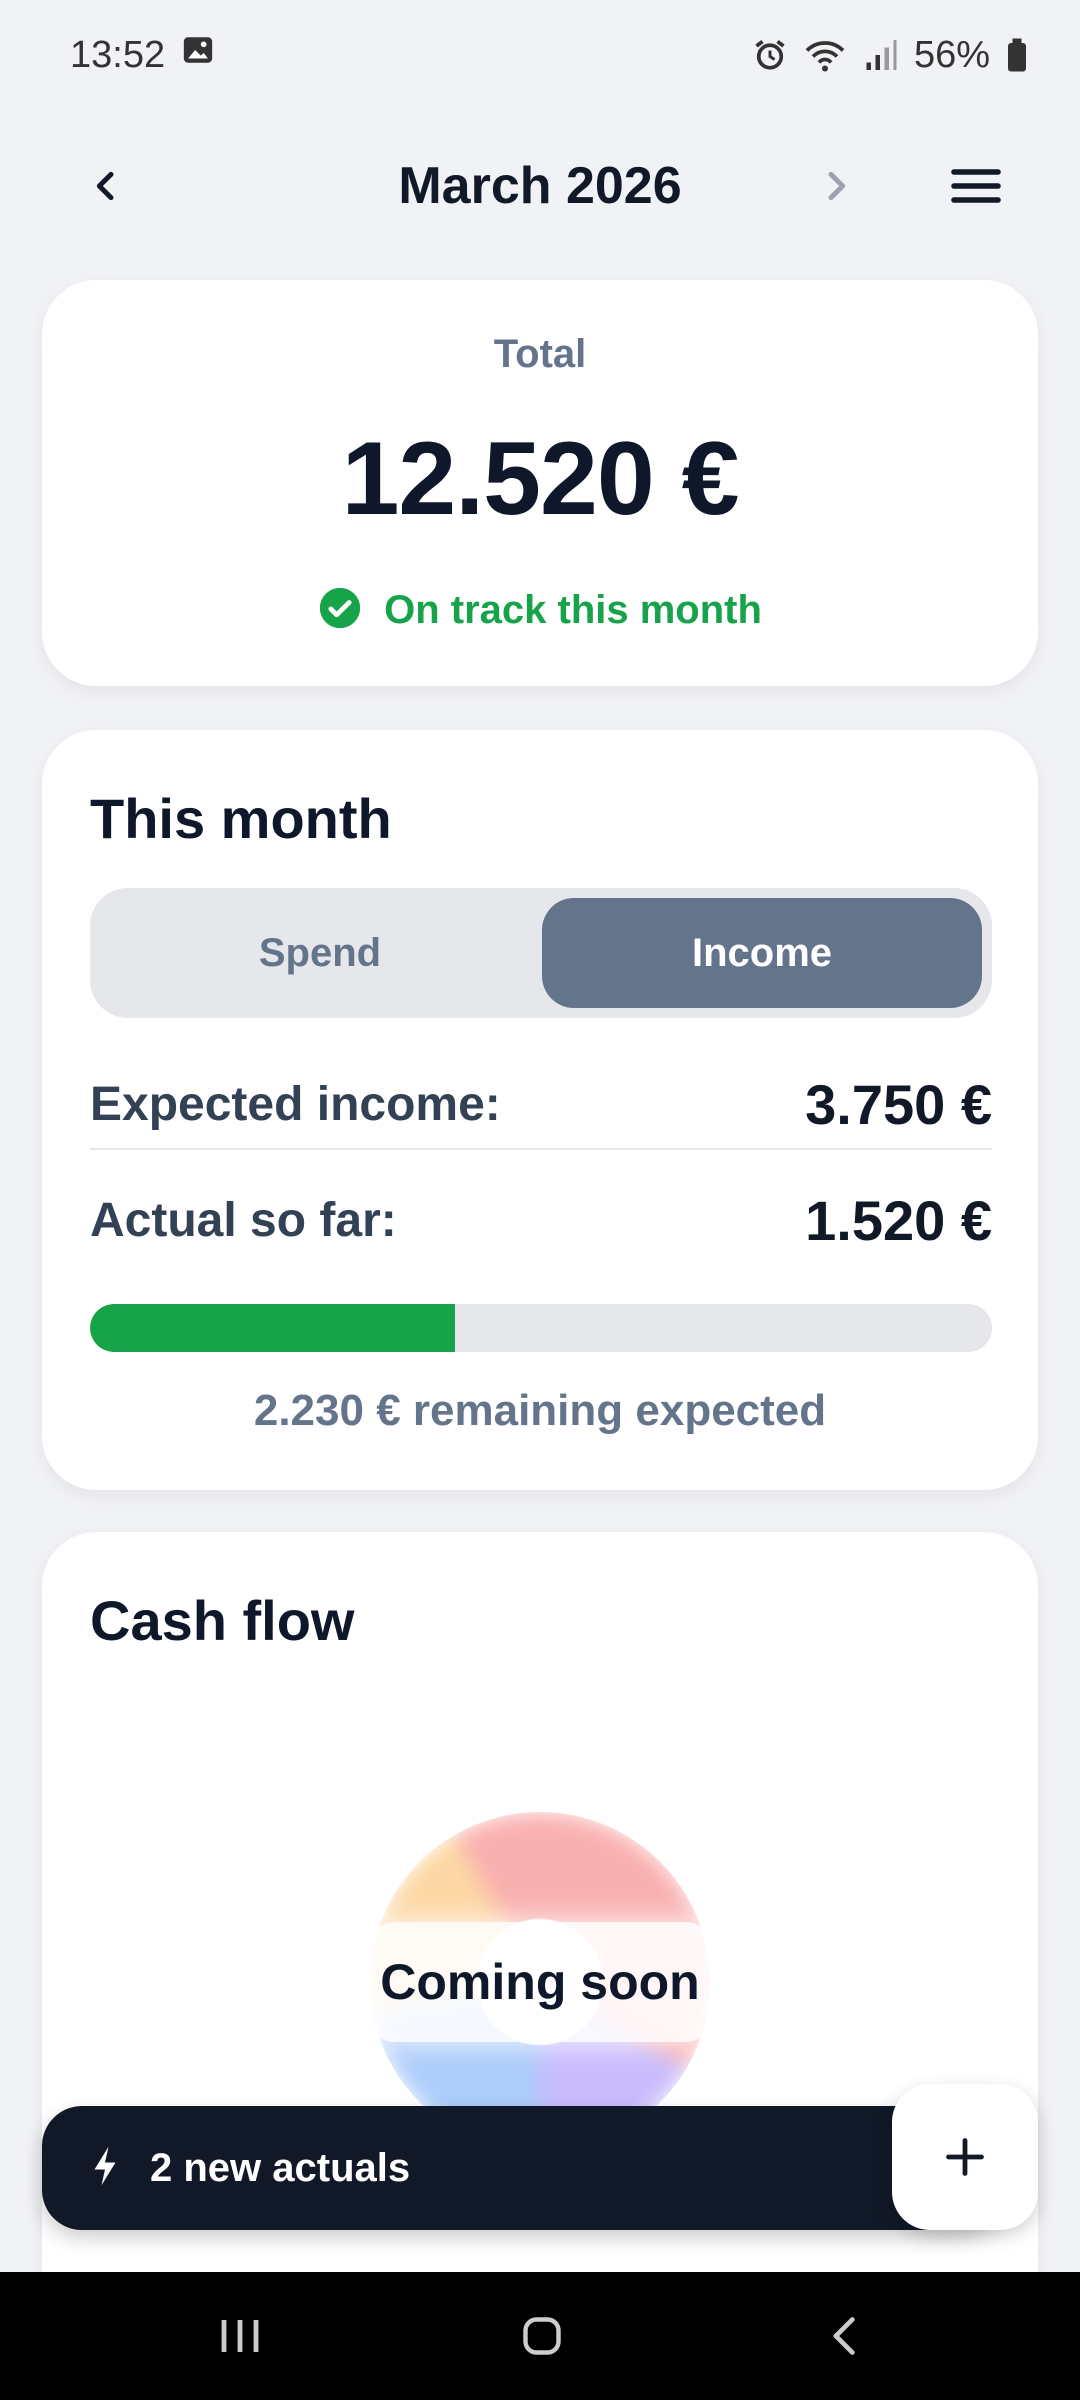 Image resolution: width=1080 pixels, height=2400 pixels. I want to click on next-month-button, so click(836, 186).